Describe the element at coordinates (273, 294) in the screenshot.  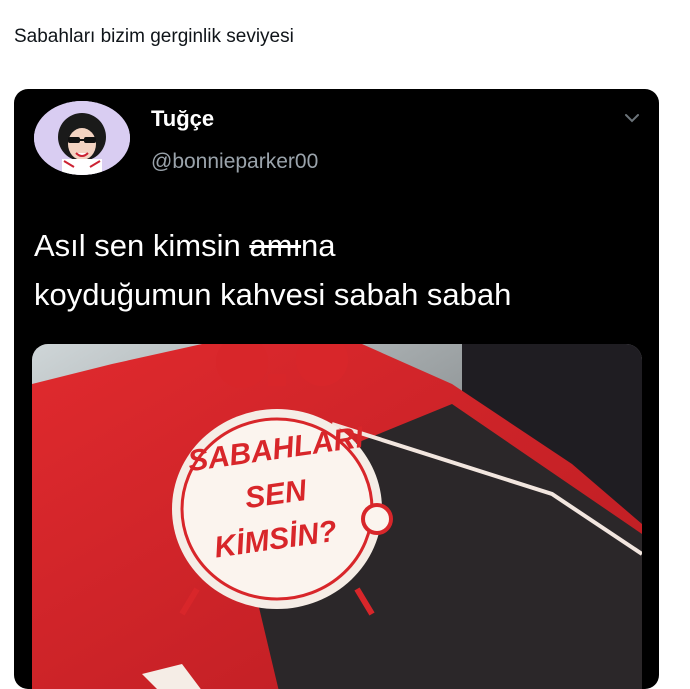
I see `tweet-text-line-2: koyduğumun kahvesi sabah sabah` at that location.